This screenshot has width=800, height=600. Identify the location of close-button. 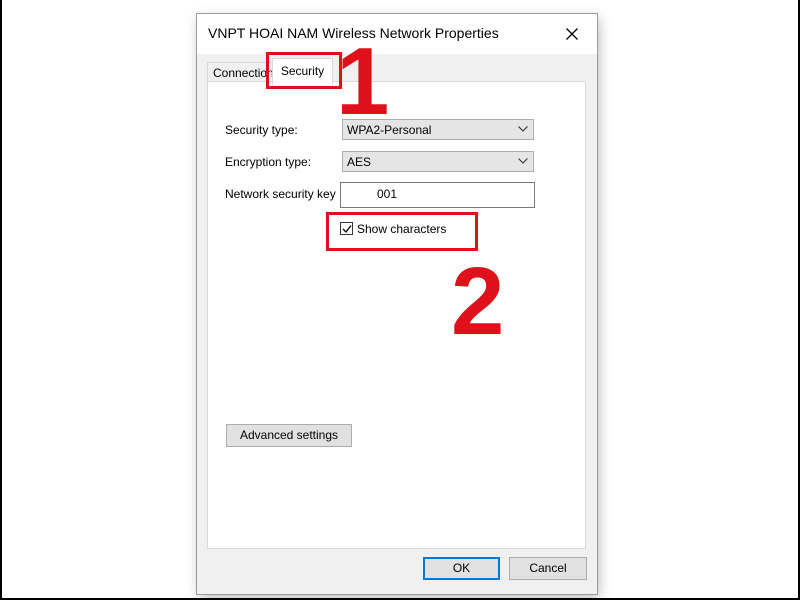
(572, 34).